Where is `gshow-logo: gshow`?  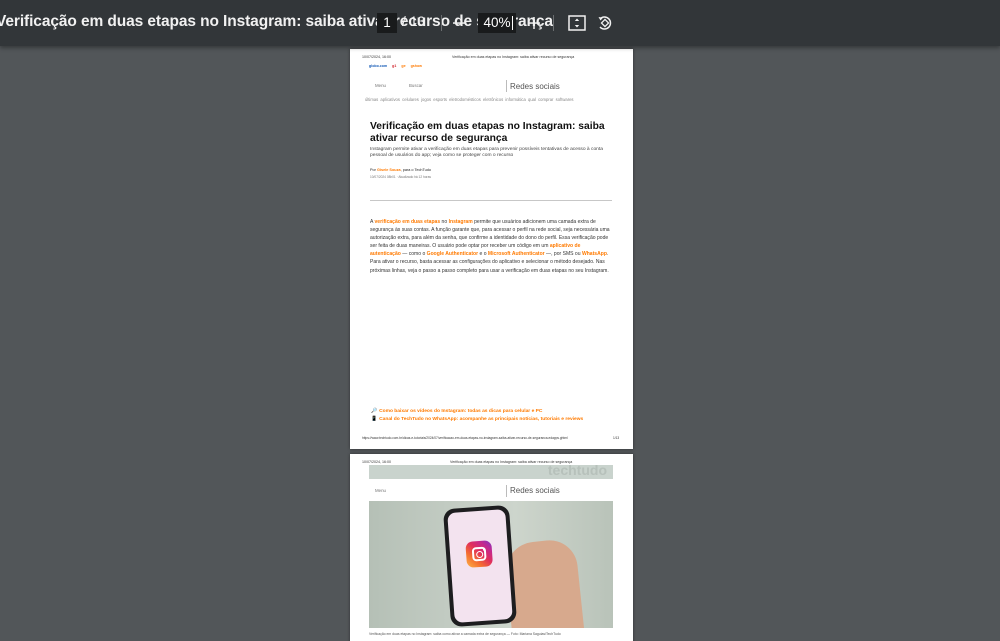
gshow-logo: gshow is located at coordinates (416, 66).